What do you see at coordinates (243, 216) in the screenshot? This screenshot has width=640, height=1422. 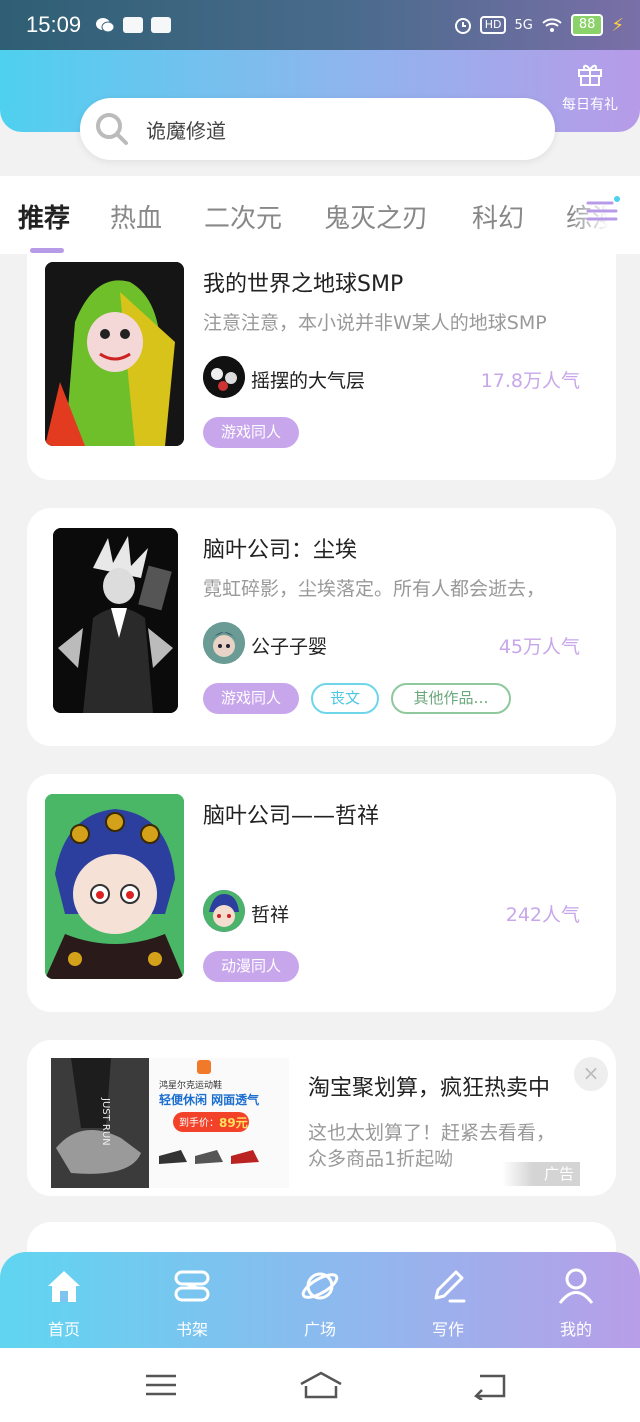 I see `tab-anime: 二次元` at bounding box center [243, 216].